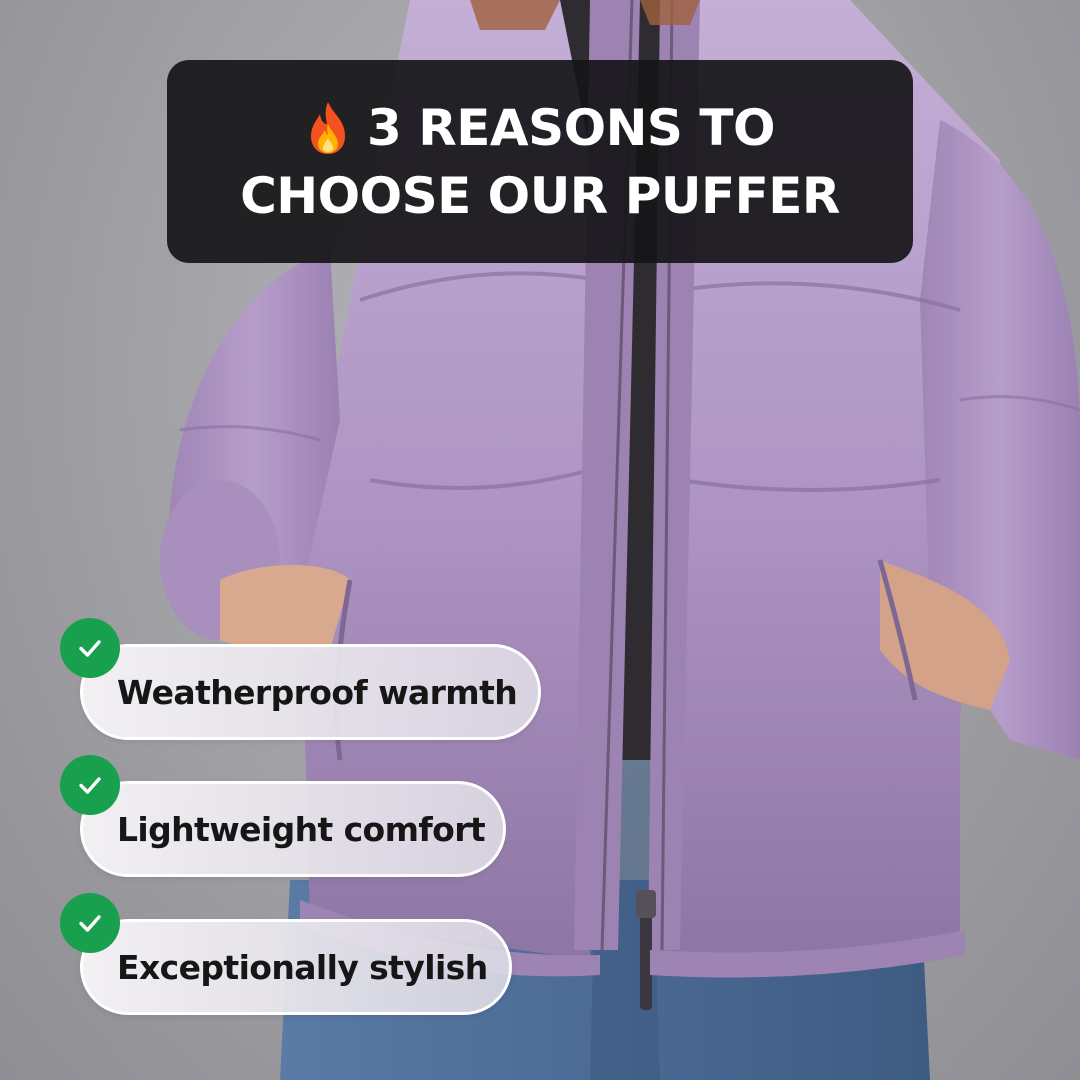  What do you see at coordinates (571, 127) in the screenshot?
I see `headline-text-1: 3 REASONS TO` at bounding box center [571, 127].